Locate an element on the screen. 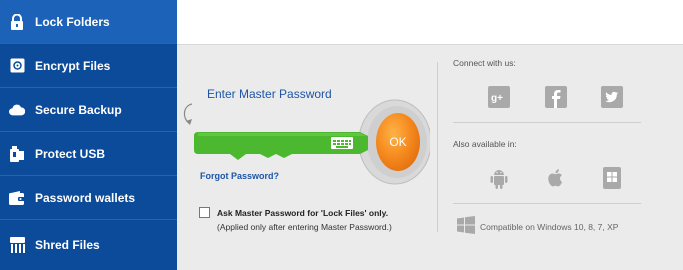 The width and height of the screenshot is (683, 270). sidebar-item-label: Shred Files is located at coordinates (67, 245).